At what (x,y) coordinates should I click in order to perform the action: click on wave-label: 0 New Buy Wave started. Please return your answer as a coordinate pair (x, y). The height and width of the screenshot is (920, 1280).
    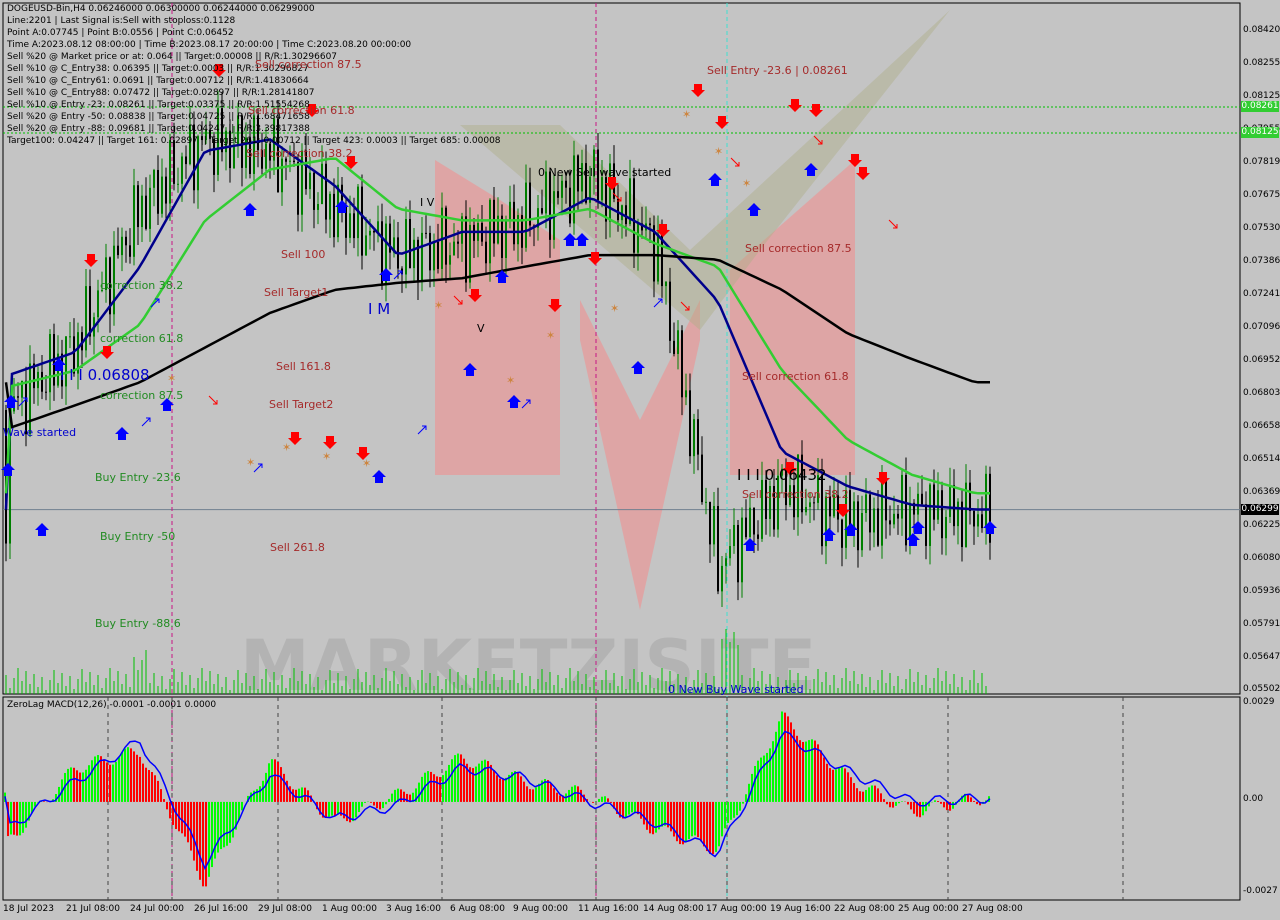
    Looking at the image, I should click on (736, 689).